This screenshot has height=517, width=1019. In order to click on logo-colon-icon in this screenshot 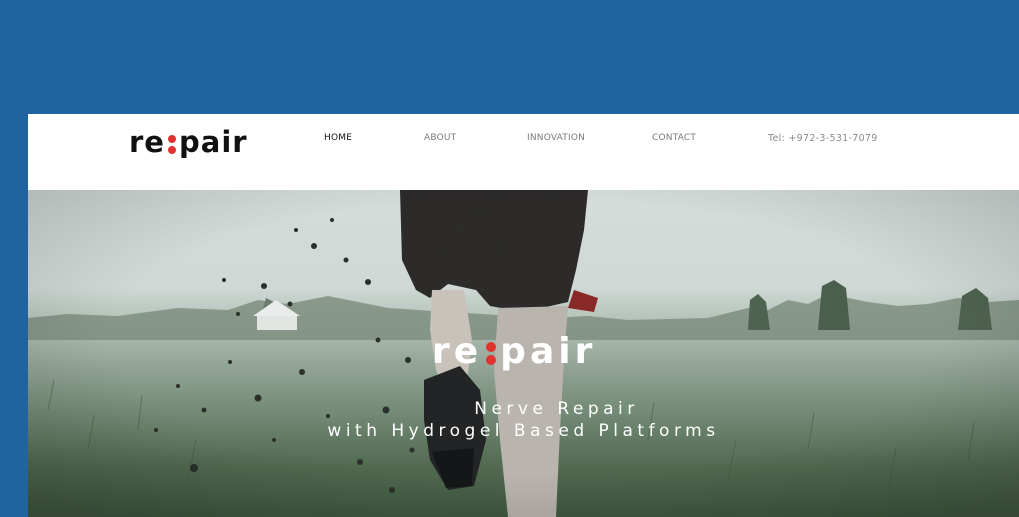, I will do `click(172, 144)`.